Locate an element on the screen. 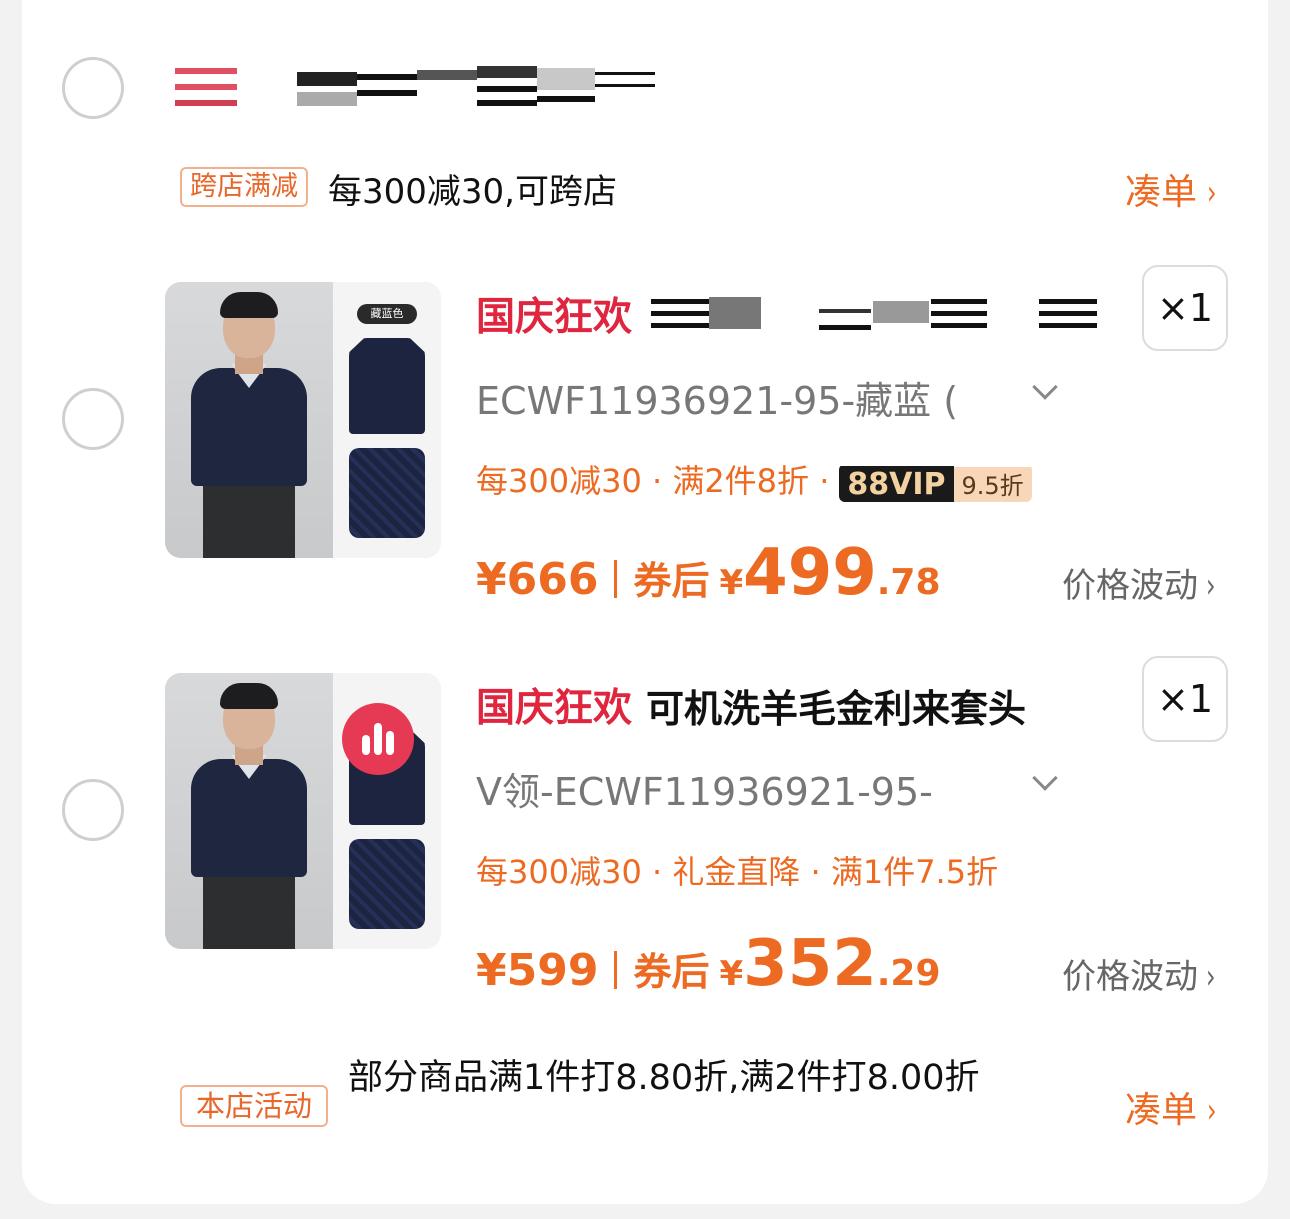 The height and width of the screenshot is (1219, 1290). product-thumbnail: 藏蓝色 is located at coordinates (303, 420).